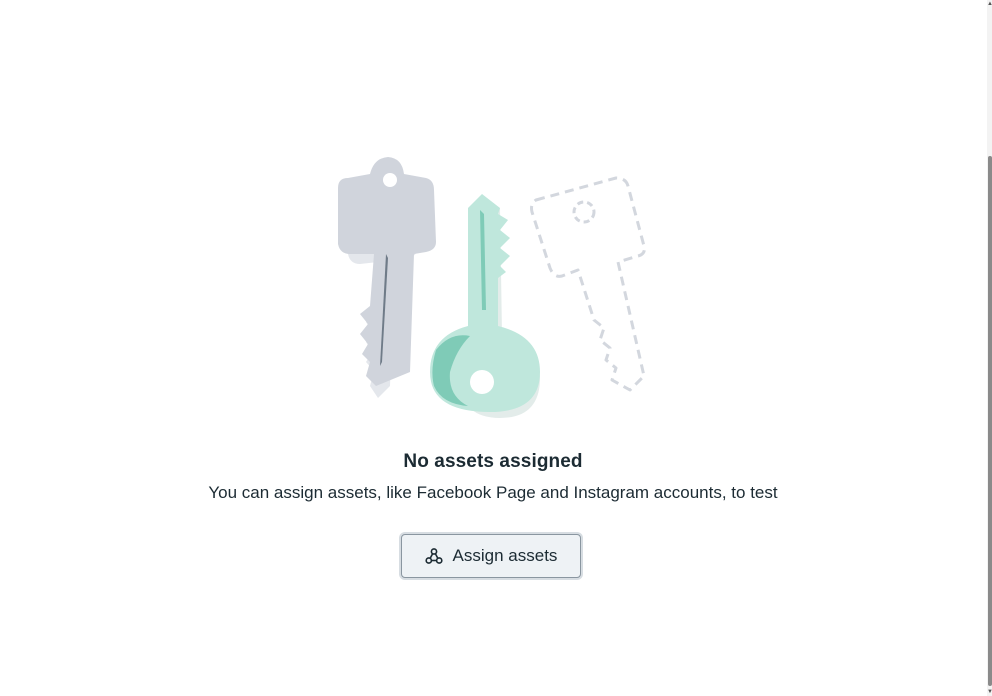 The height and width of the screenshot is (696, 992). I want to click on scroll-up-arrow-icon: ▲, so click(989, 4).